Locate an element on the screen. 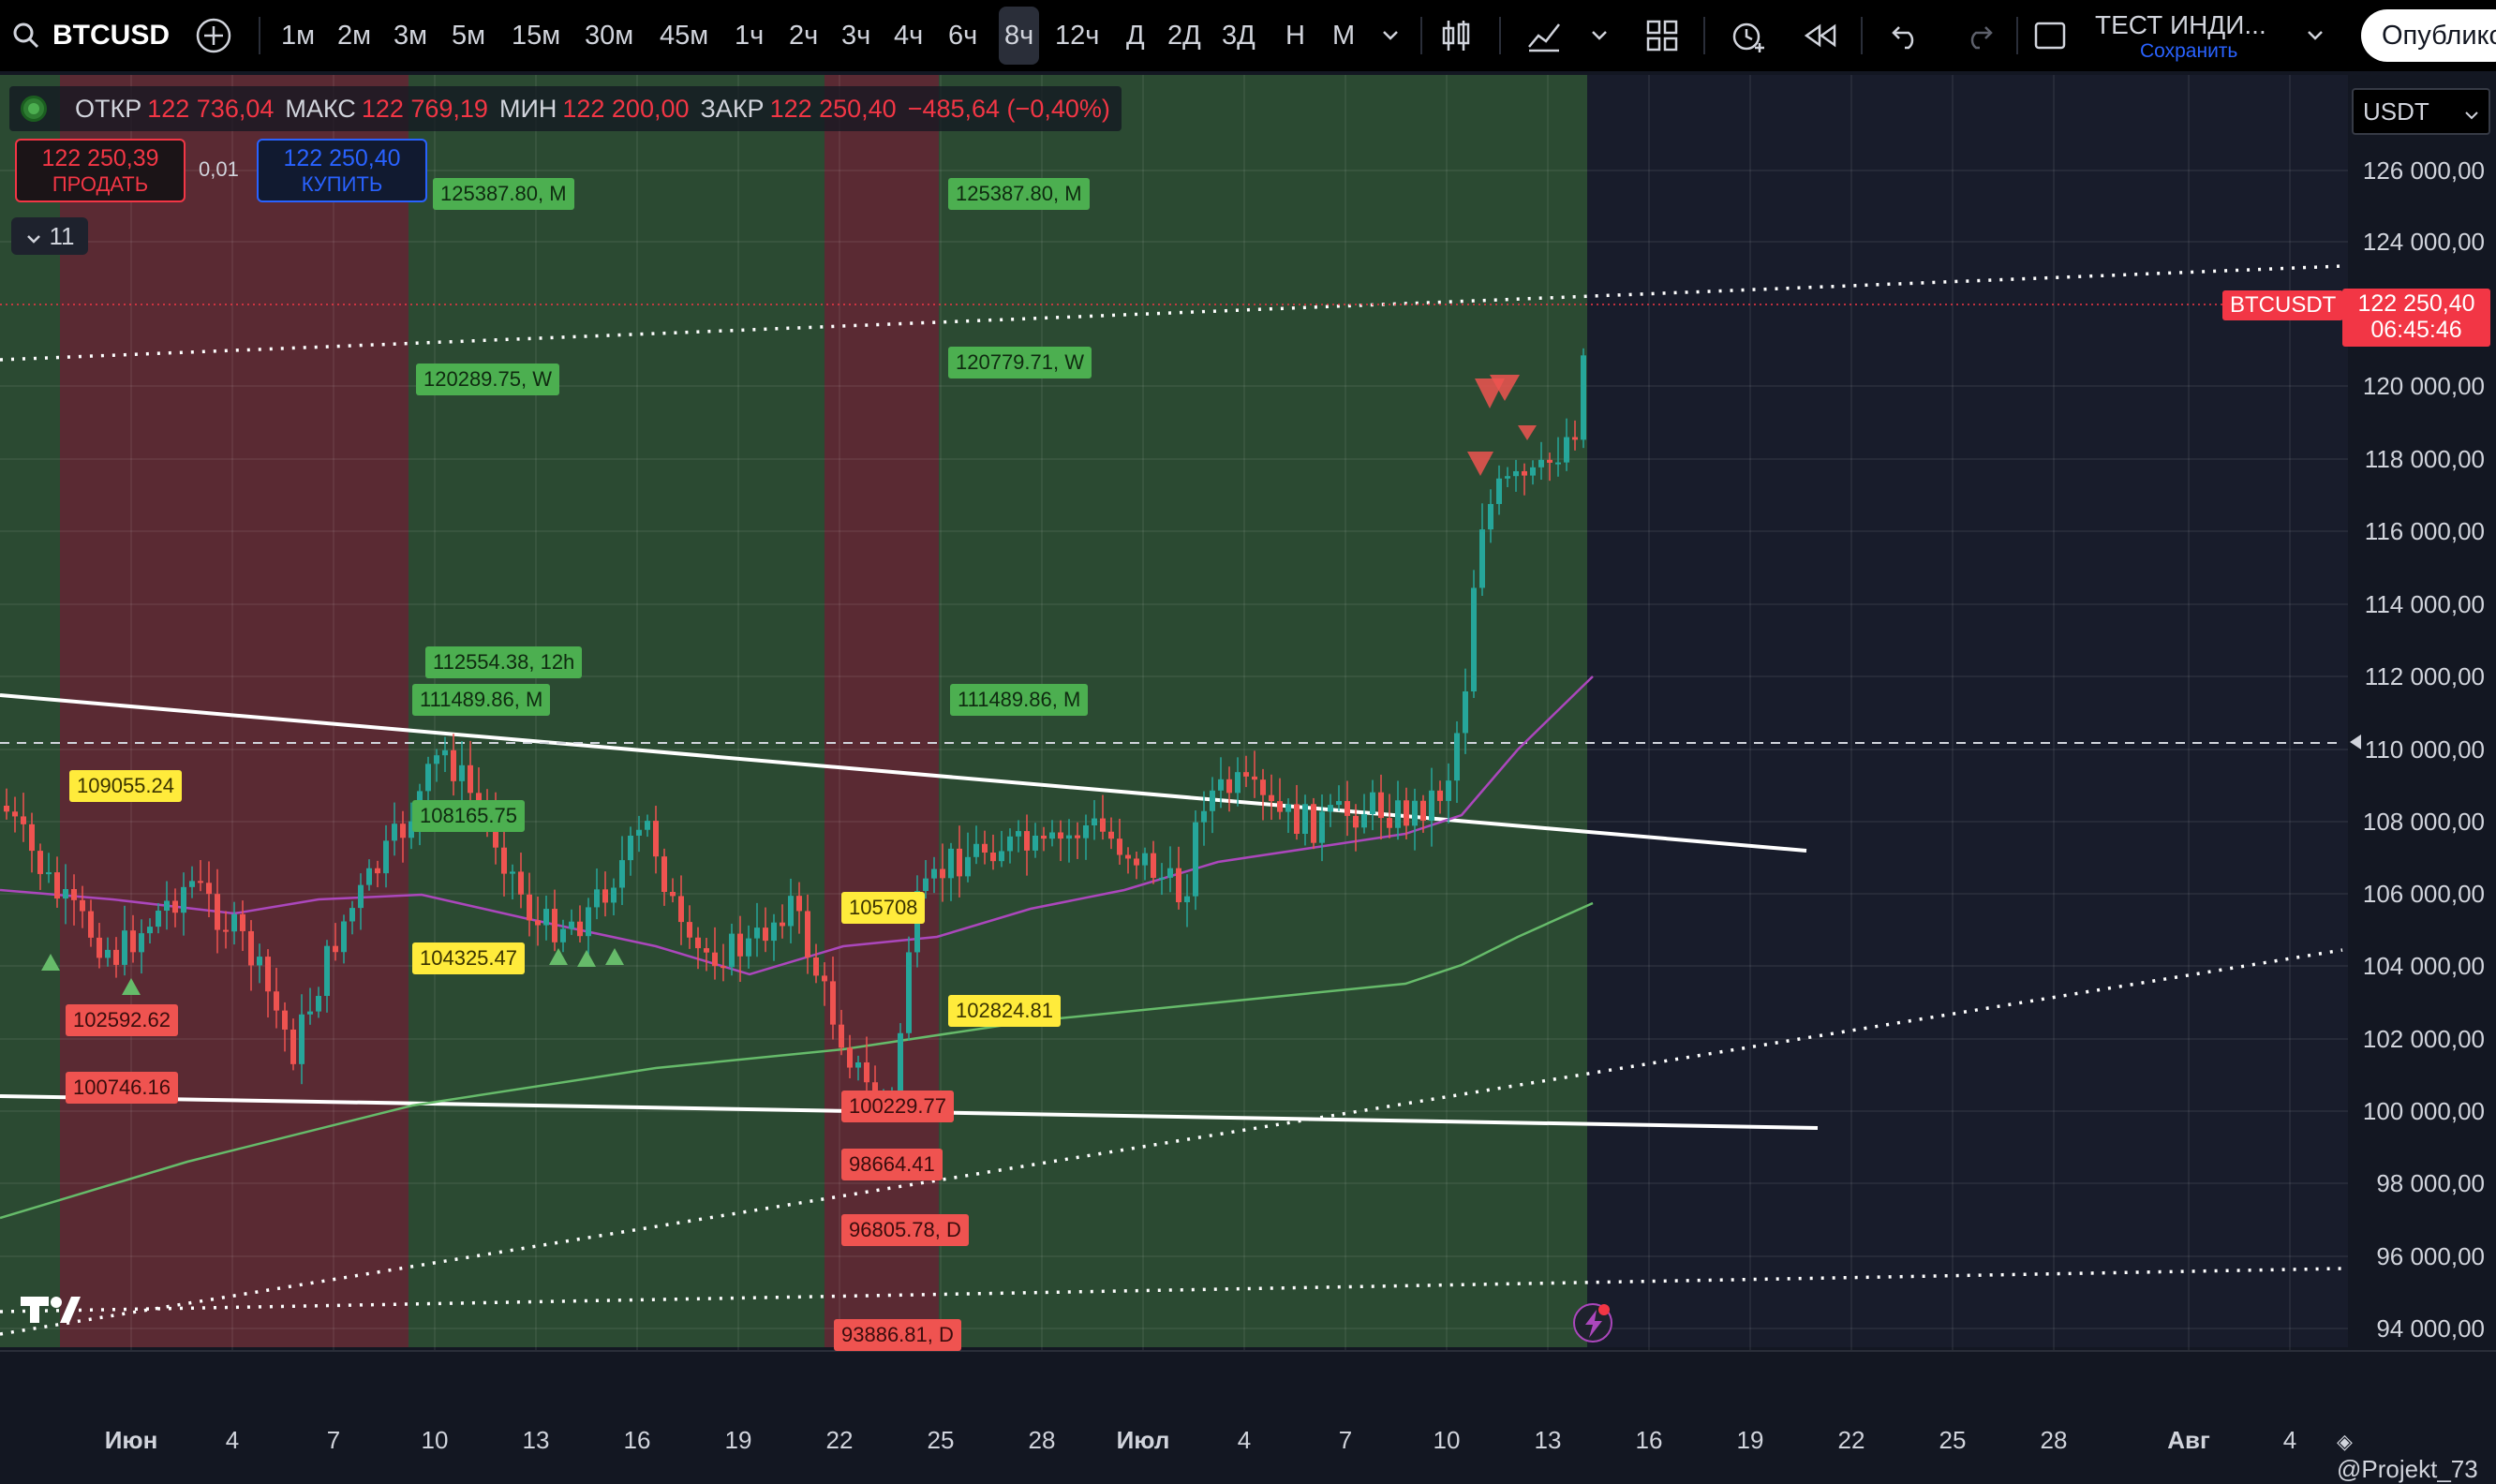 This screenshot has width=2496, height=1484. price-tick-label: 116 000,00 is located at coordinates (2425, 531).